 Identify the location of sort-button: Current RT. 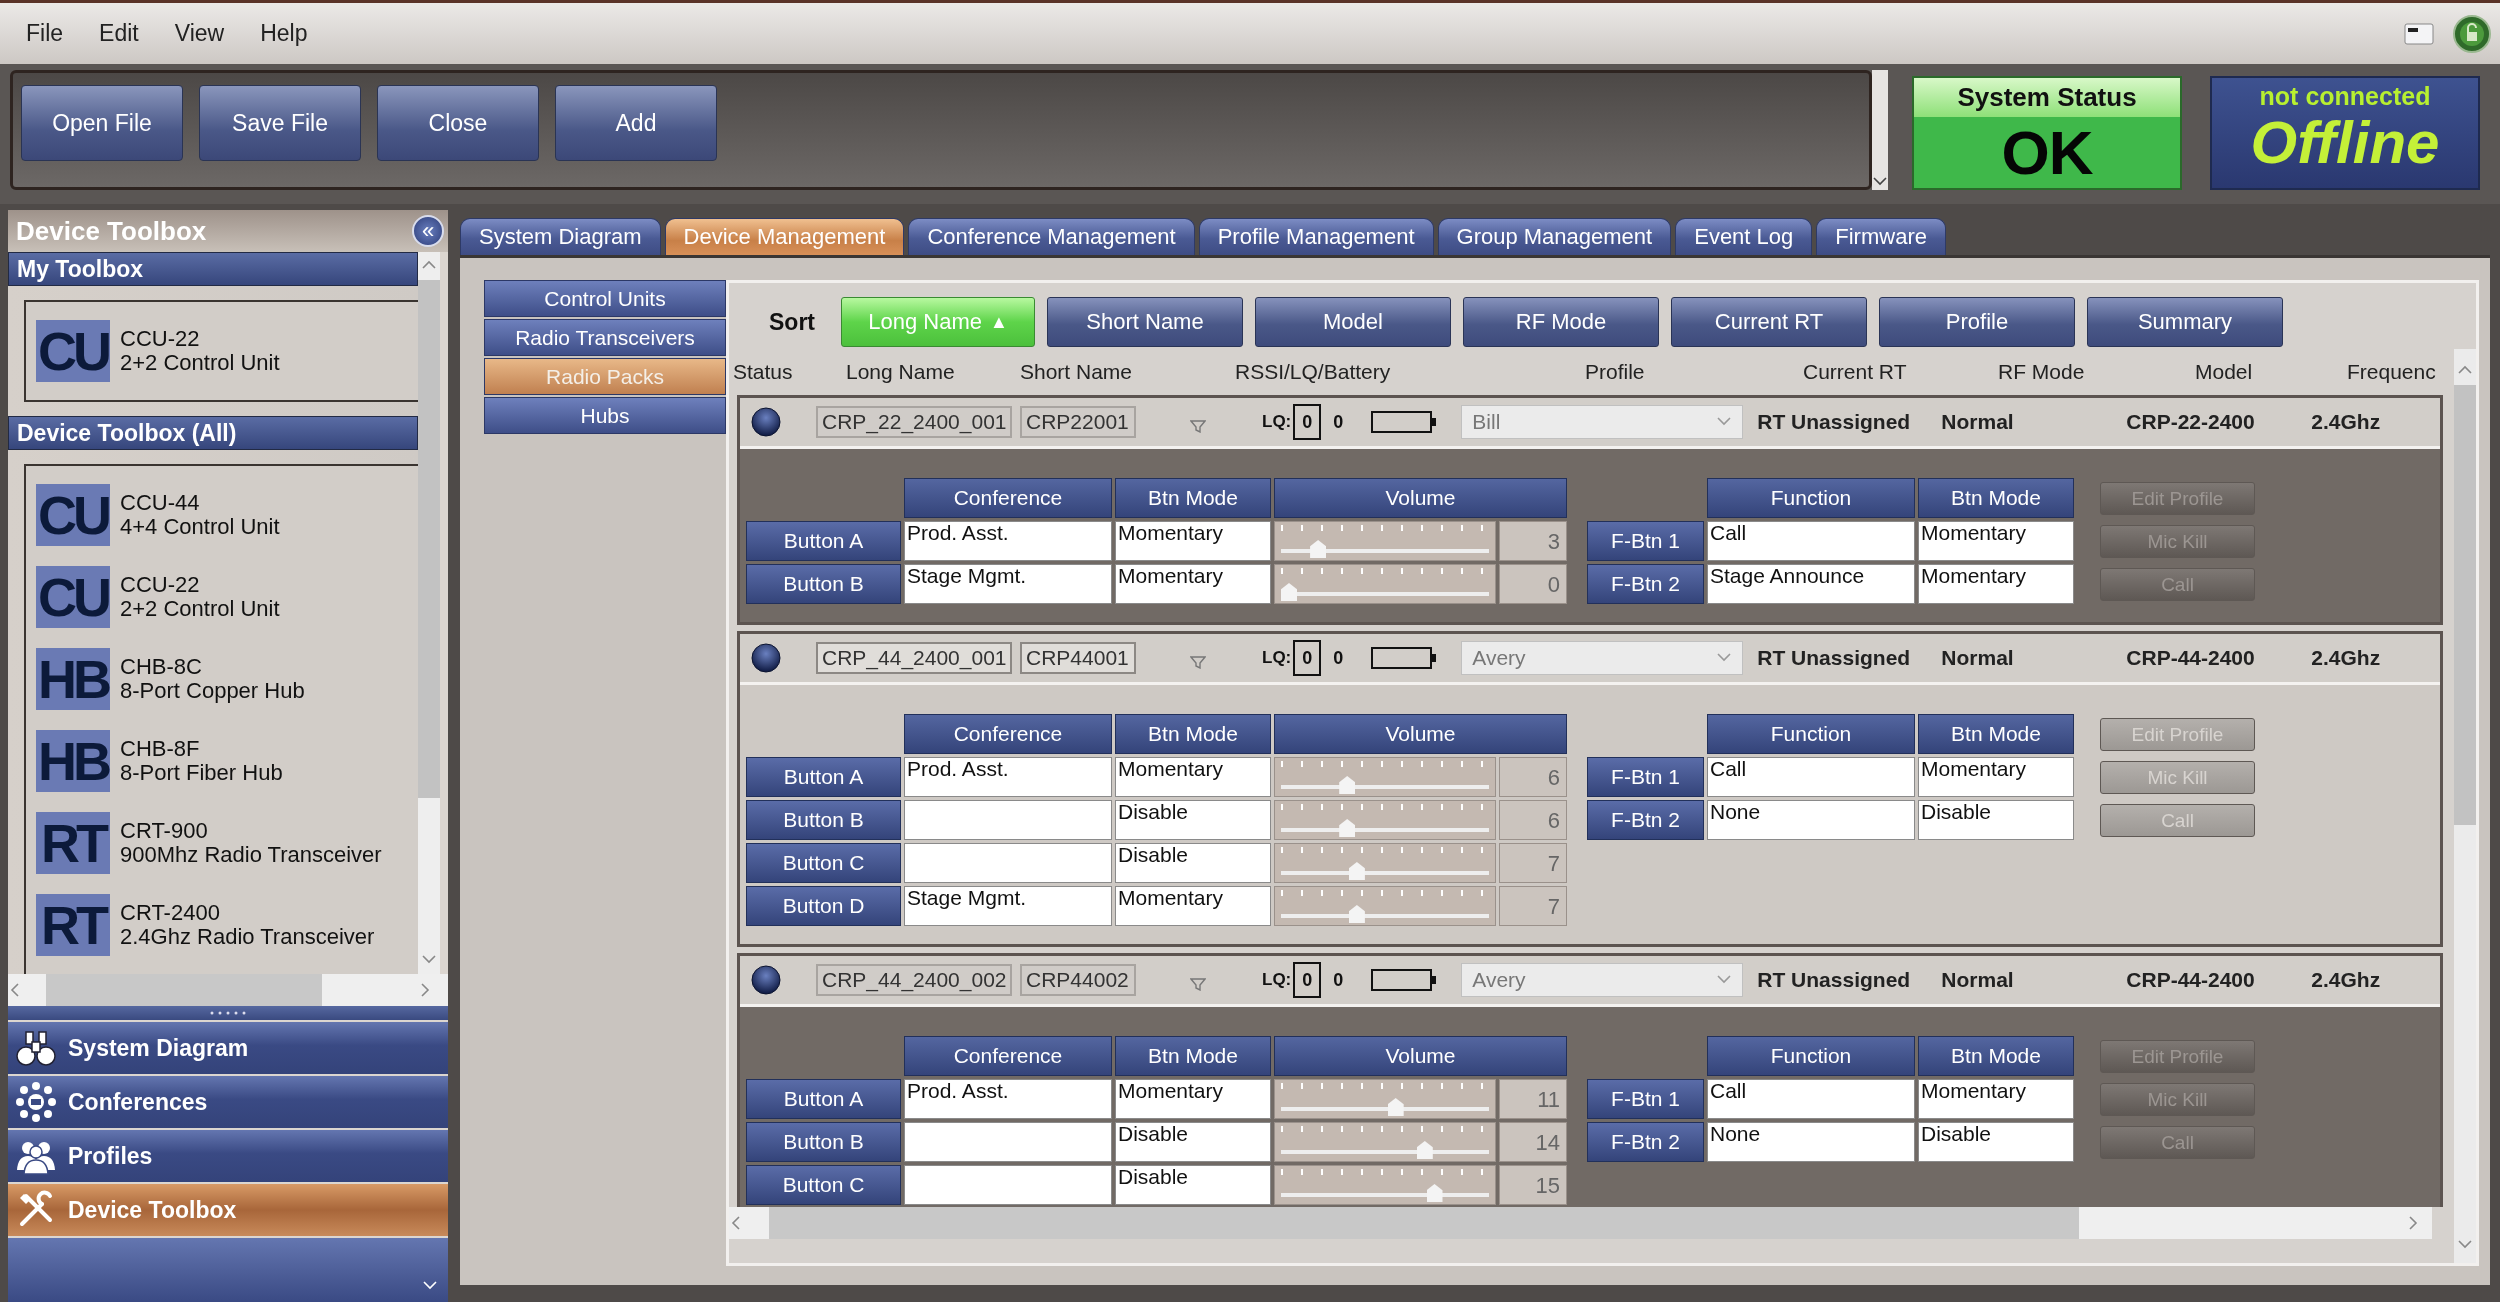
(1769, 322).